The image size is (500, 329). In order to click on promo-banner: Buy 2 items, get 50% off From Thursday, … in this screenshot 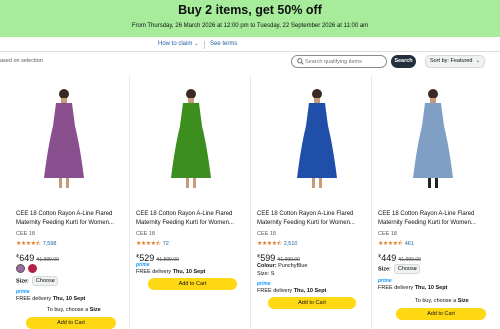, I will do `click(250, 18)`.